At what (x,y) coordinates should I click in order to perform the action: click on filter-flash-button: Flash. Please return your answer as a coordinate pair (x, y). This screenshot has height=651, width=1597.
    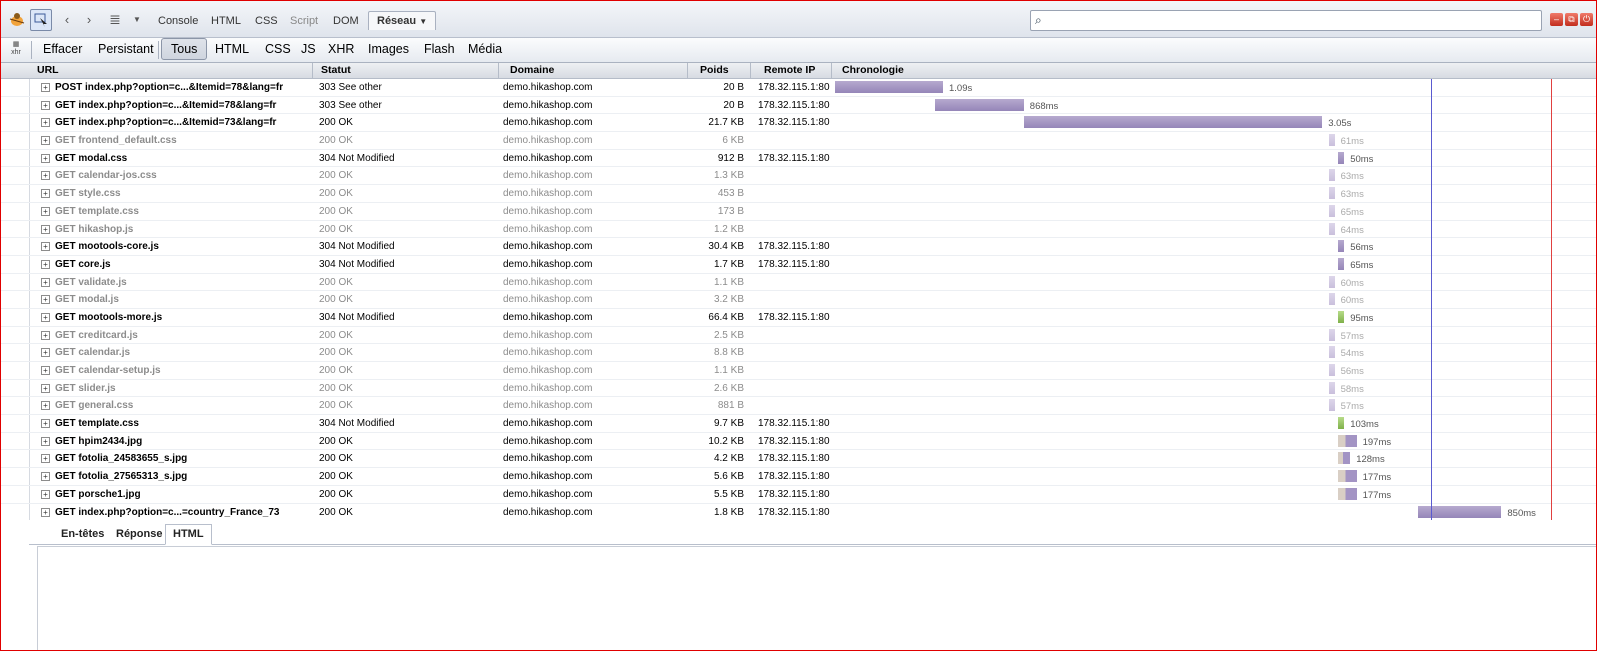
    Looking at the image, I should click on (439, 49).